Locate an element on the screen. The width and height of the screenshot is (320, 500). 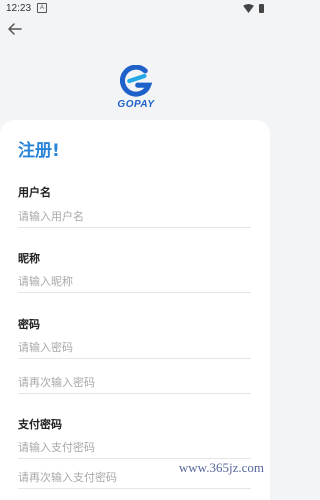
back-button is located at coordinates (15, 29).